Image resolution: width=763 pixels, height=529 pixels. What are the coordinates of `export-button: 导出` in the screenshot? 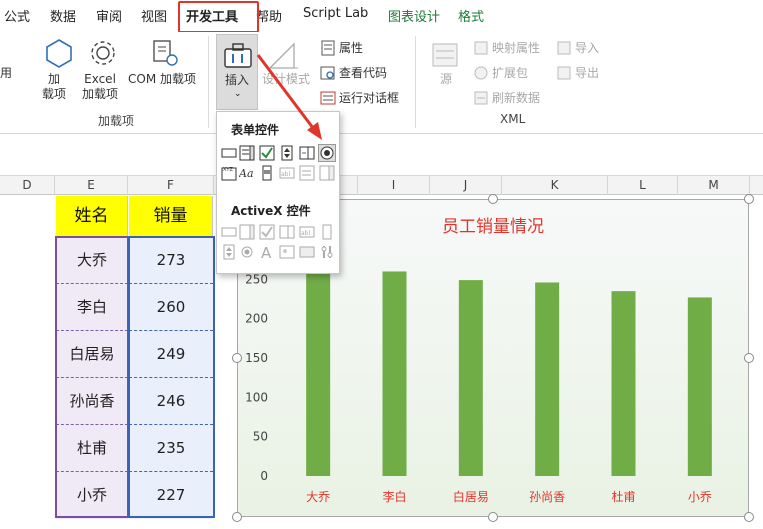 It's located at (587, 73).